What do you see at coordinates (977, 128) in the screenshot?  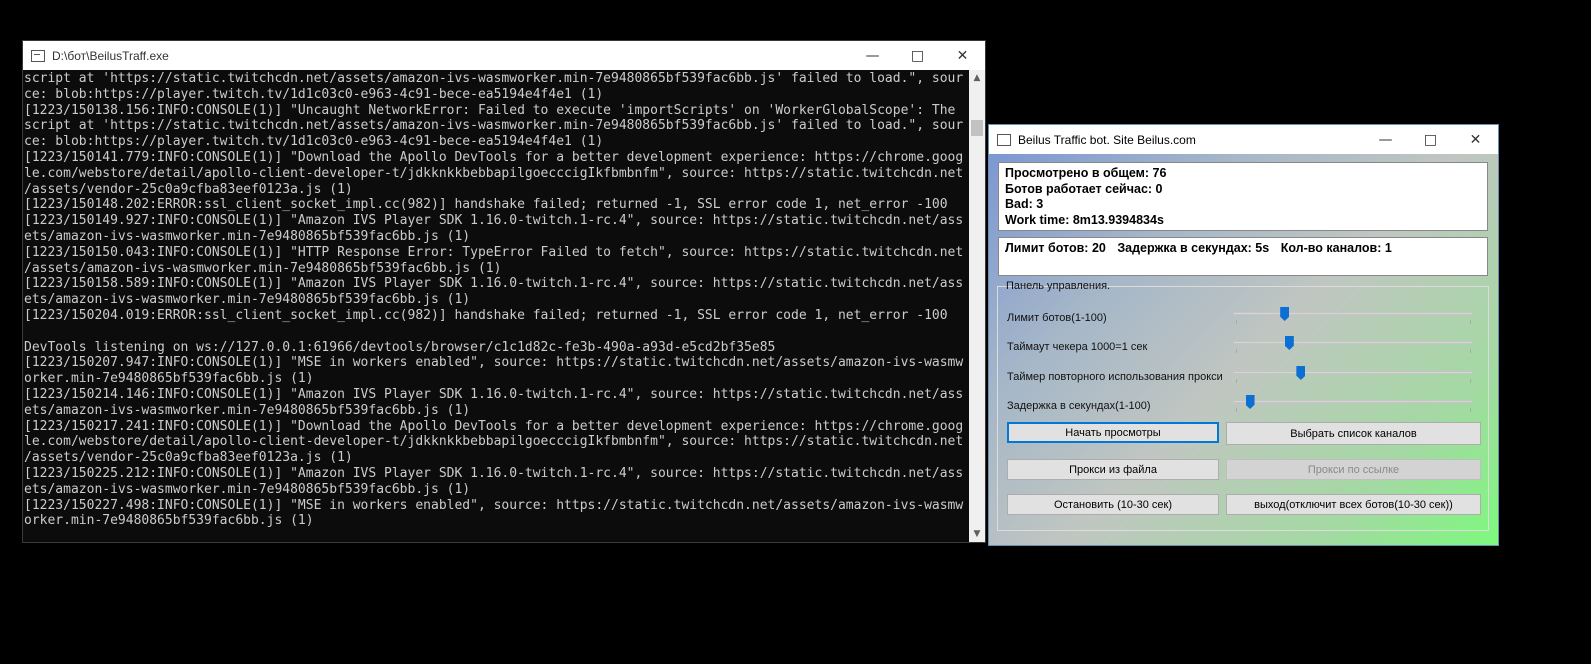 I see `scroll-thumb` at bounding box center [977, 128].